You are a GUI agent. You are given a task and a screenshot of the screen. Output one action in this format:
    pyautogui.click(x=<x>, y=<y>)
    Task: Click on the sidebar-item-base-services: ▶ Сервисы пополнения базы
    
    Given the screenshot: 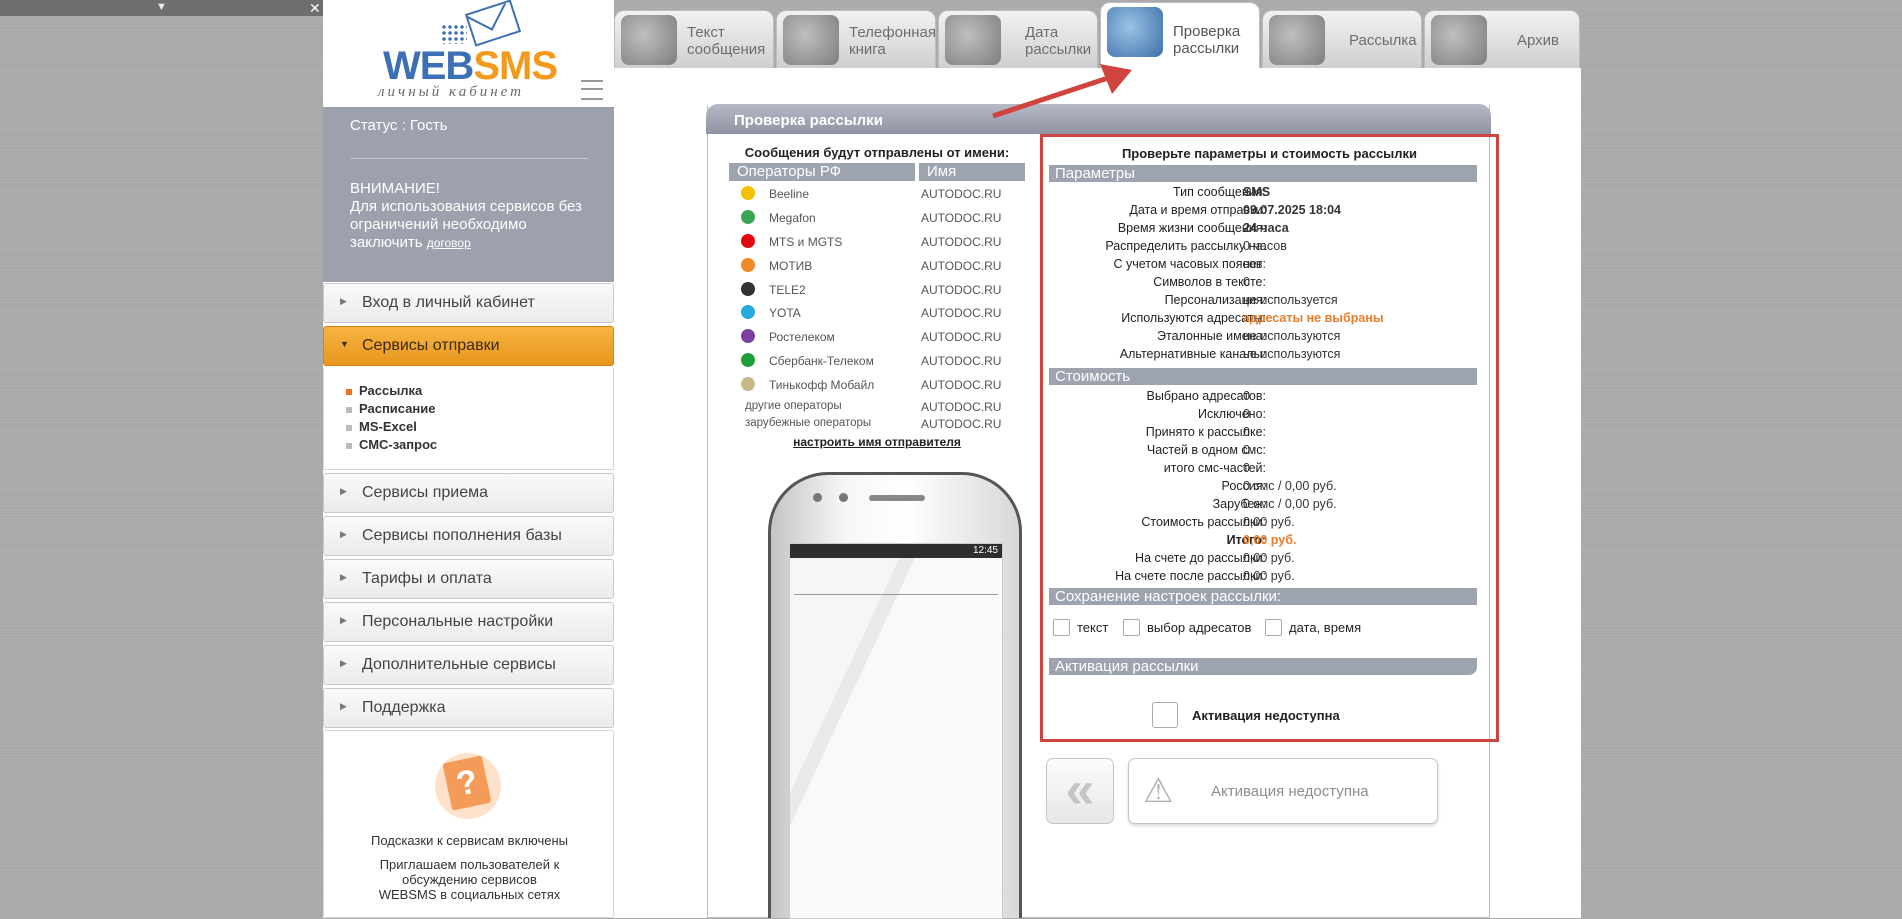 What is the action you would take?
    pyautogui.click(x=468, y=536)
    